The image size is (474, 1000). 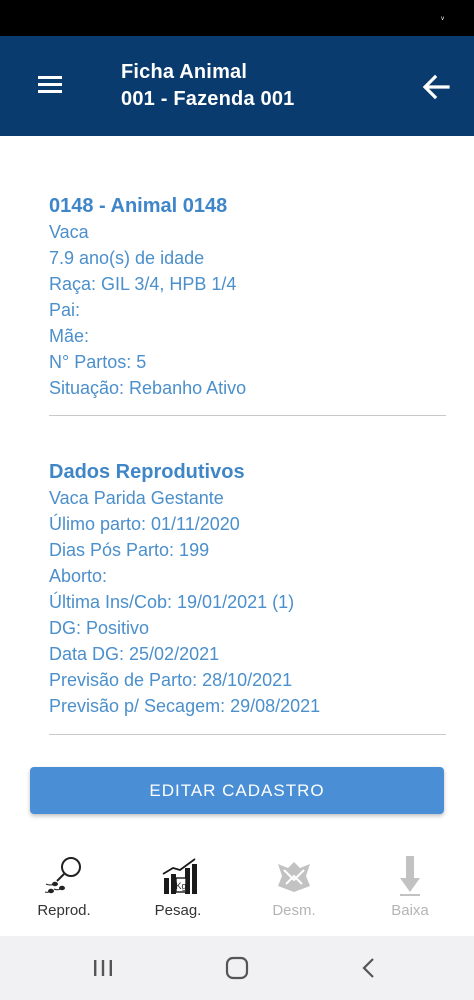 I want to click on animal-heading: 0148 - Animal 0148, so click(x=138, y=206).